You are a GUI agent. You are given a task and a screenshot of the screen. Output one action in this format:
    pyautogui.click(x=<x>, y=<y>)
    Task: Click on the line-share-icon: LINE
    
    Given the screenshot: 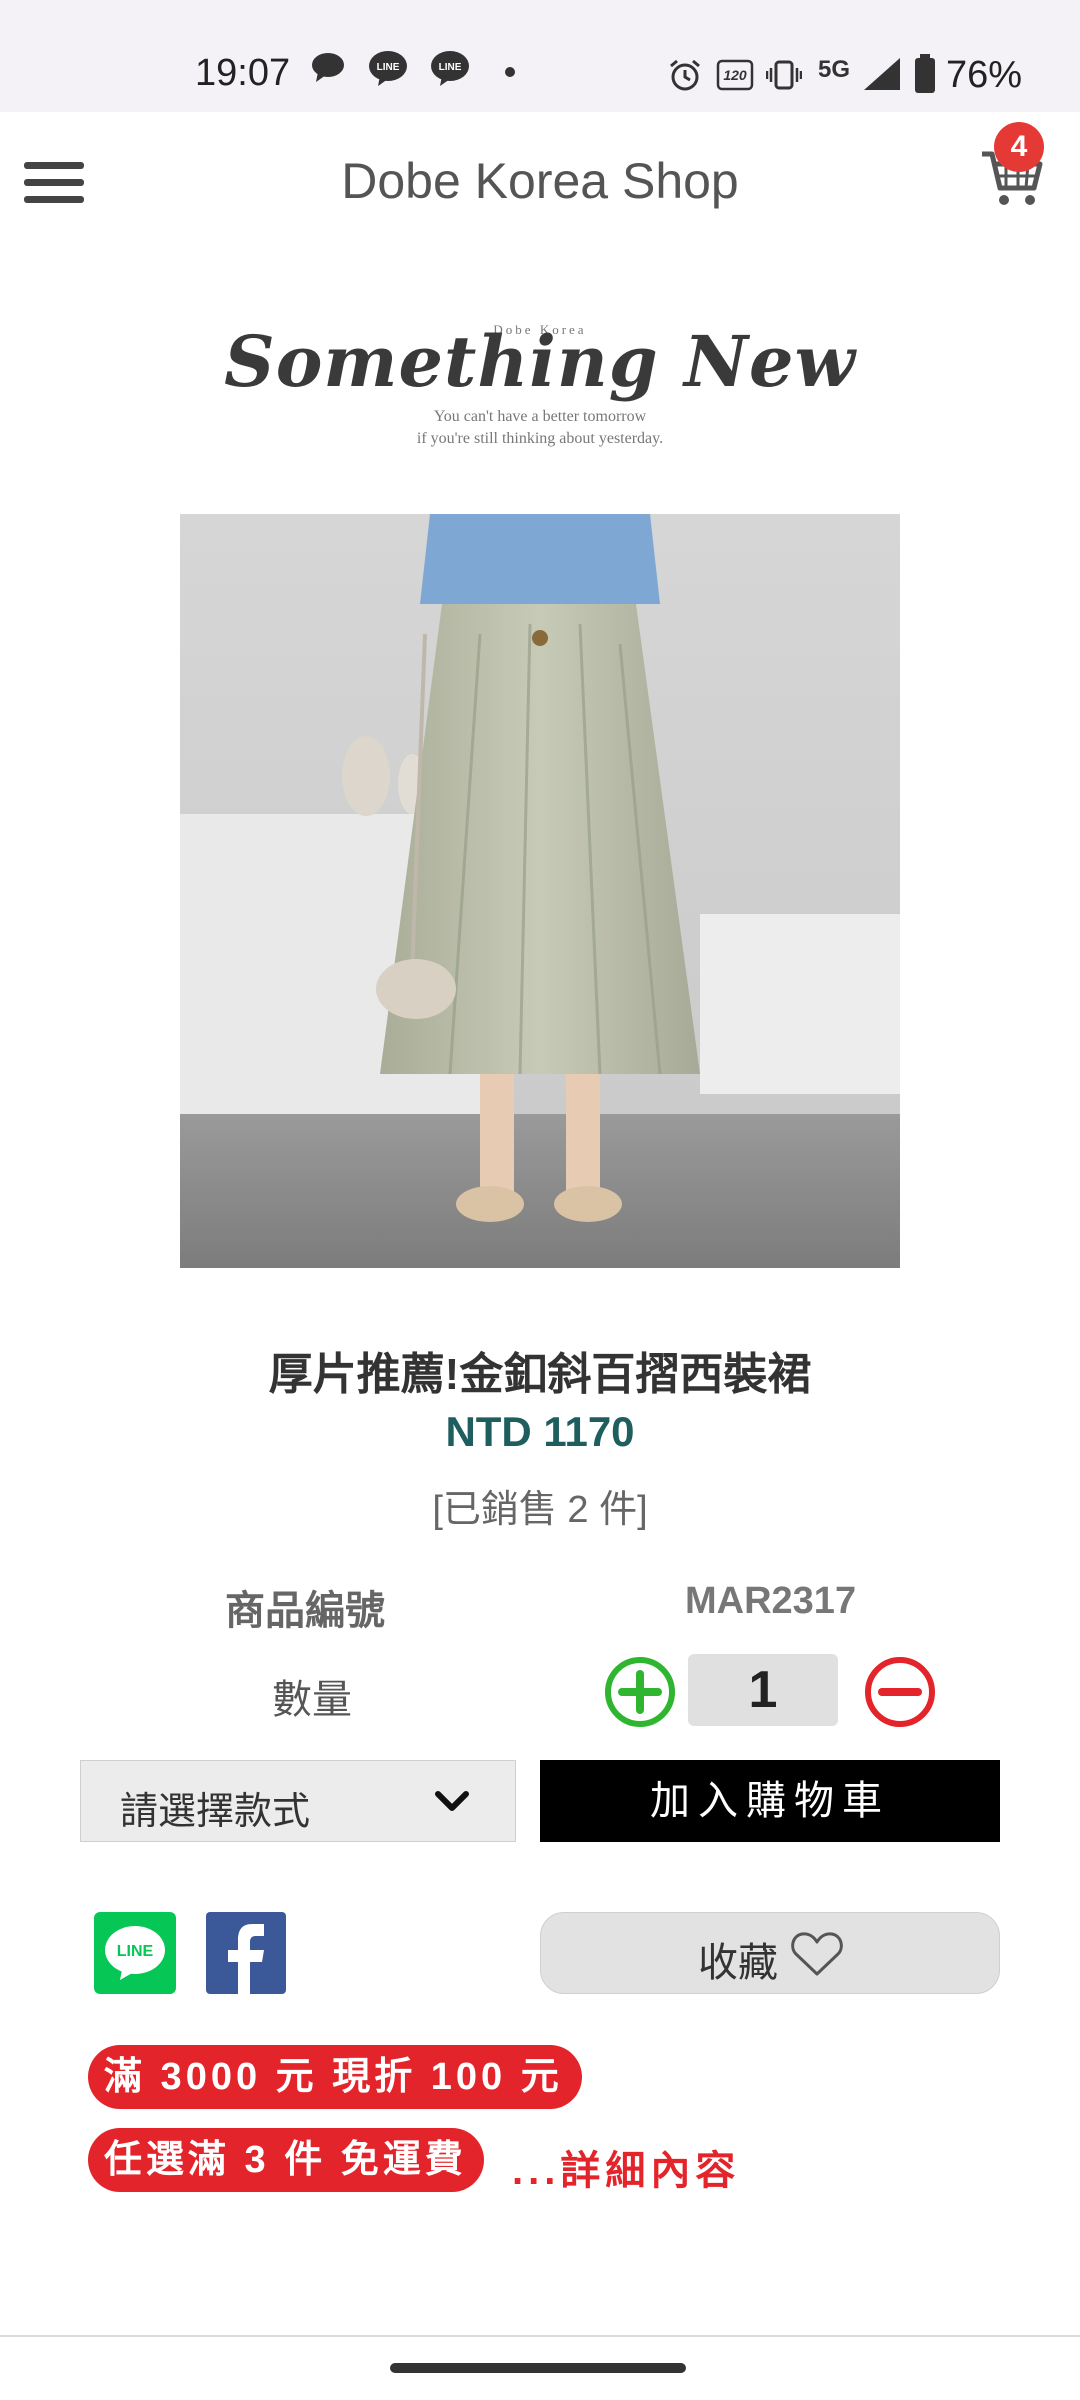 What is the action you would take?
    pyautogui.click(x=135, y=1953)
    